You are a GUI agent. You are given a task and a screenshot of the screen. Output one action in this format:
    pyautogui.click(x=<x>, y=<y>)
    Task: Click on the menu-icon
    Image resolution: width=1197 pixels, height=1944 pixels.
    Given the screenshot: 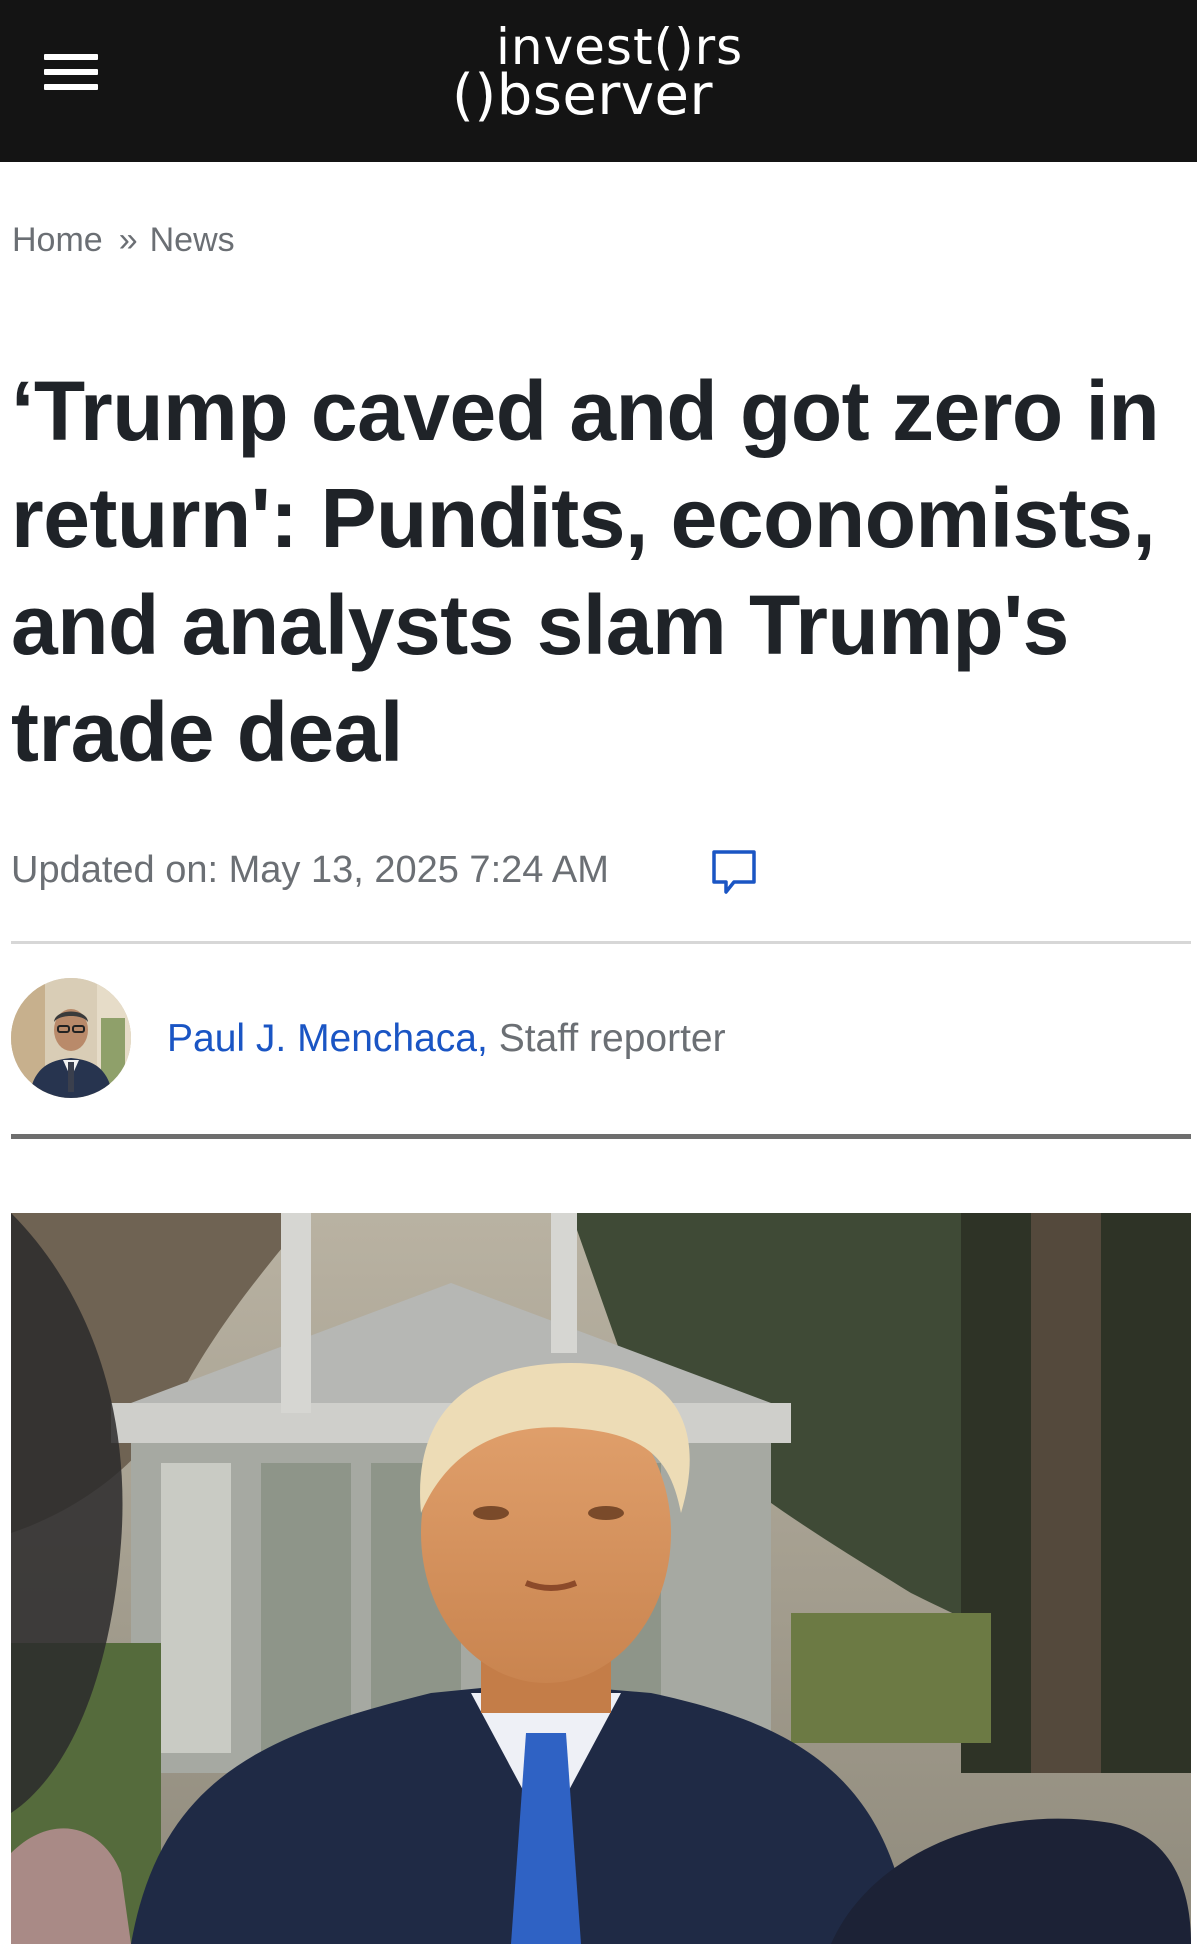 What is the action you would take?
    pyautogui.click(x=71, y=73)
    